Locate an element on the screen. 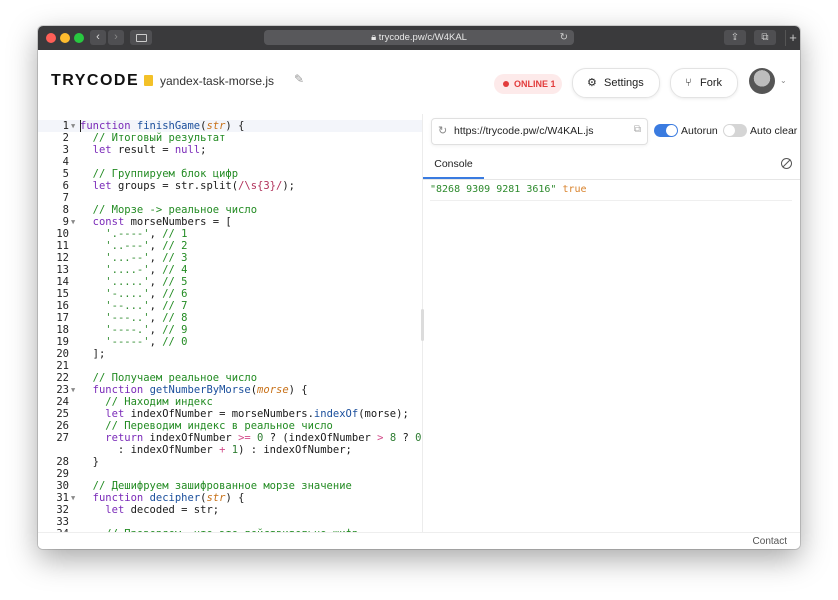  code-line: 15 '-....', // 6 is located at coordinates (230, 294).